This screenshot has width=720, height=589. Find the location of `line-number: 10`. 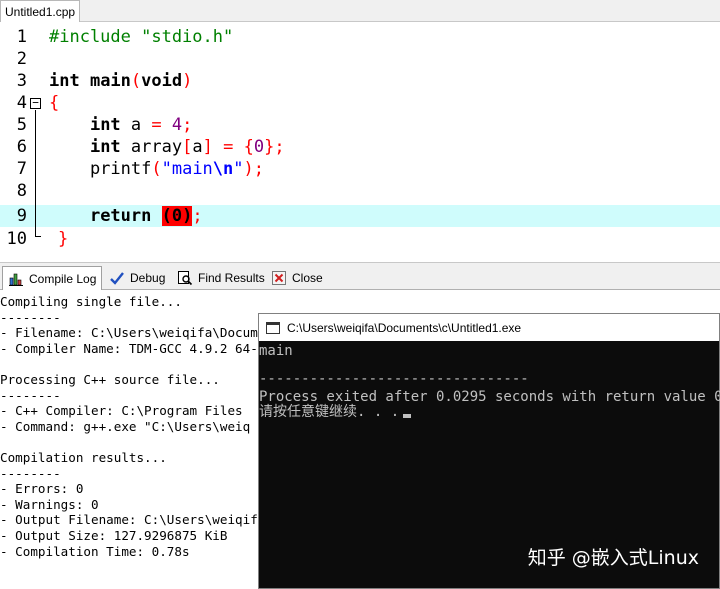

line-number: 10 is located at coordinates (16, 239).